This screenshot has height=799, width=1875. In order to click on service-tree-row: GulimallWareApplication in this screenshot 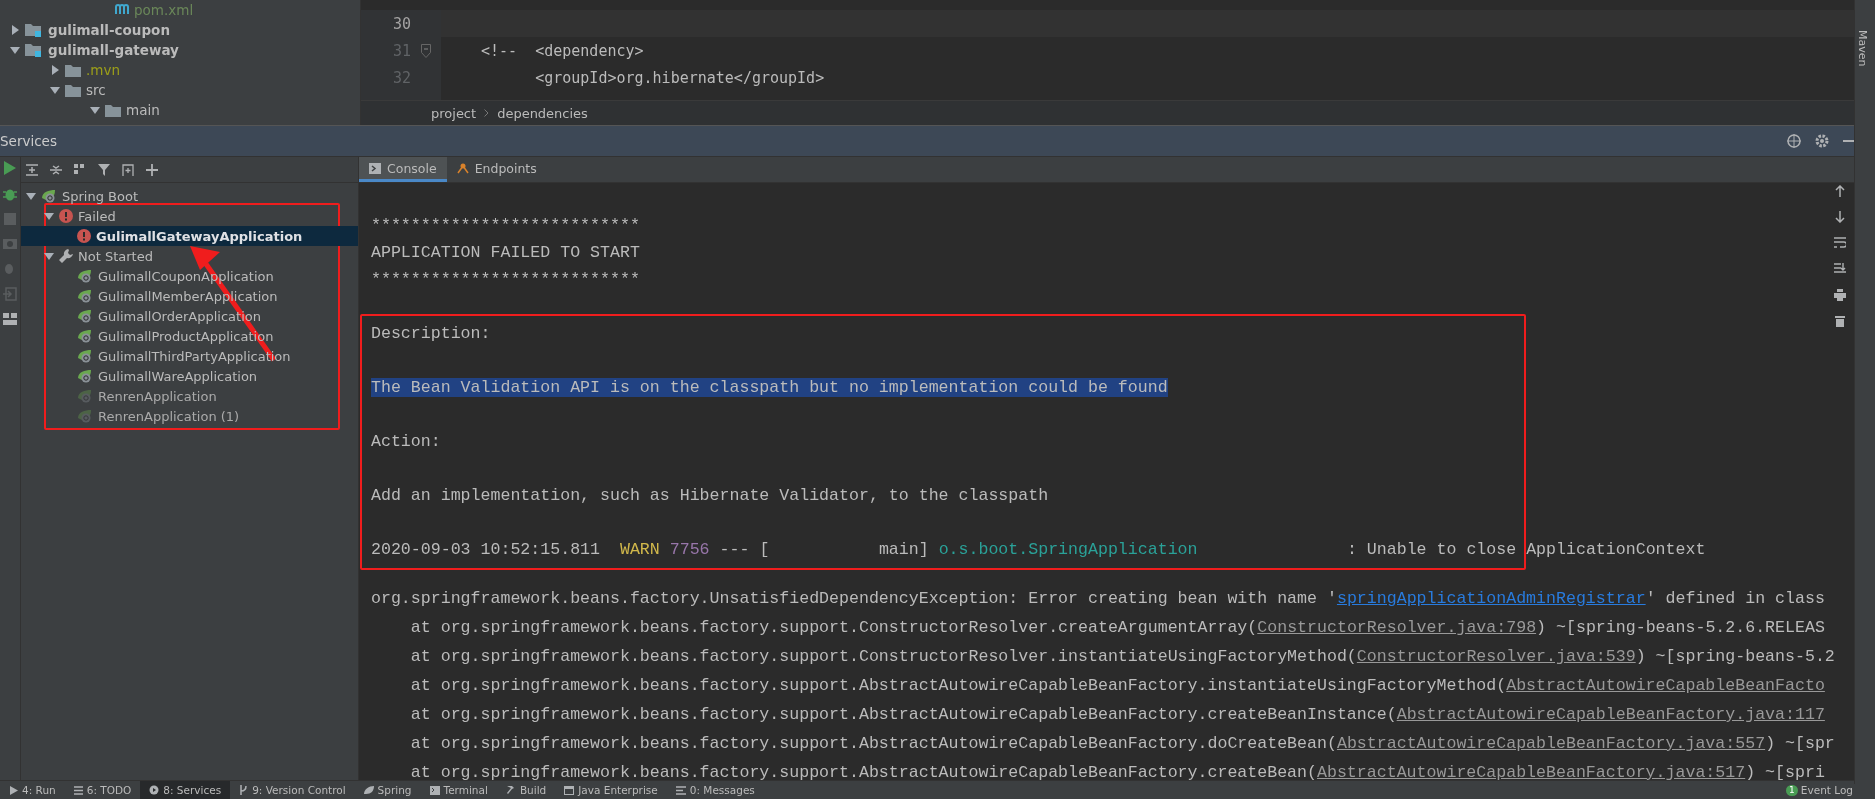, I will do `click(189, 376)`.